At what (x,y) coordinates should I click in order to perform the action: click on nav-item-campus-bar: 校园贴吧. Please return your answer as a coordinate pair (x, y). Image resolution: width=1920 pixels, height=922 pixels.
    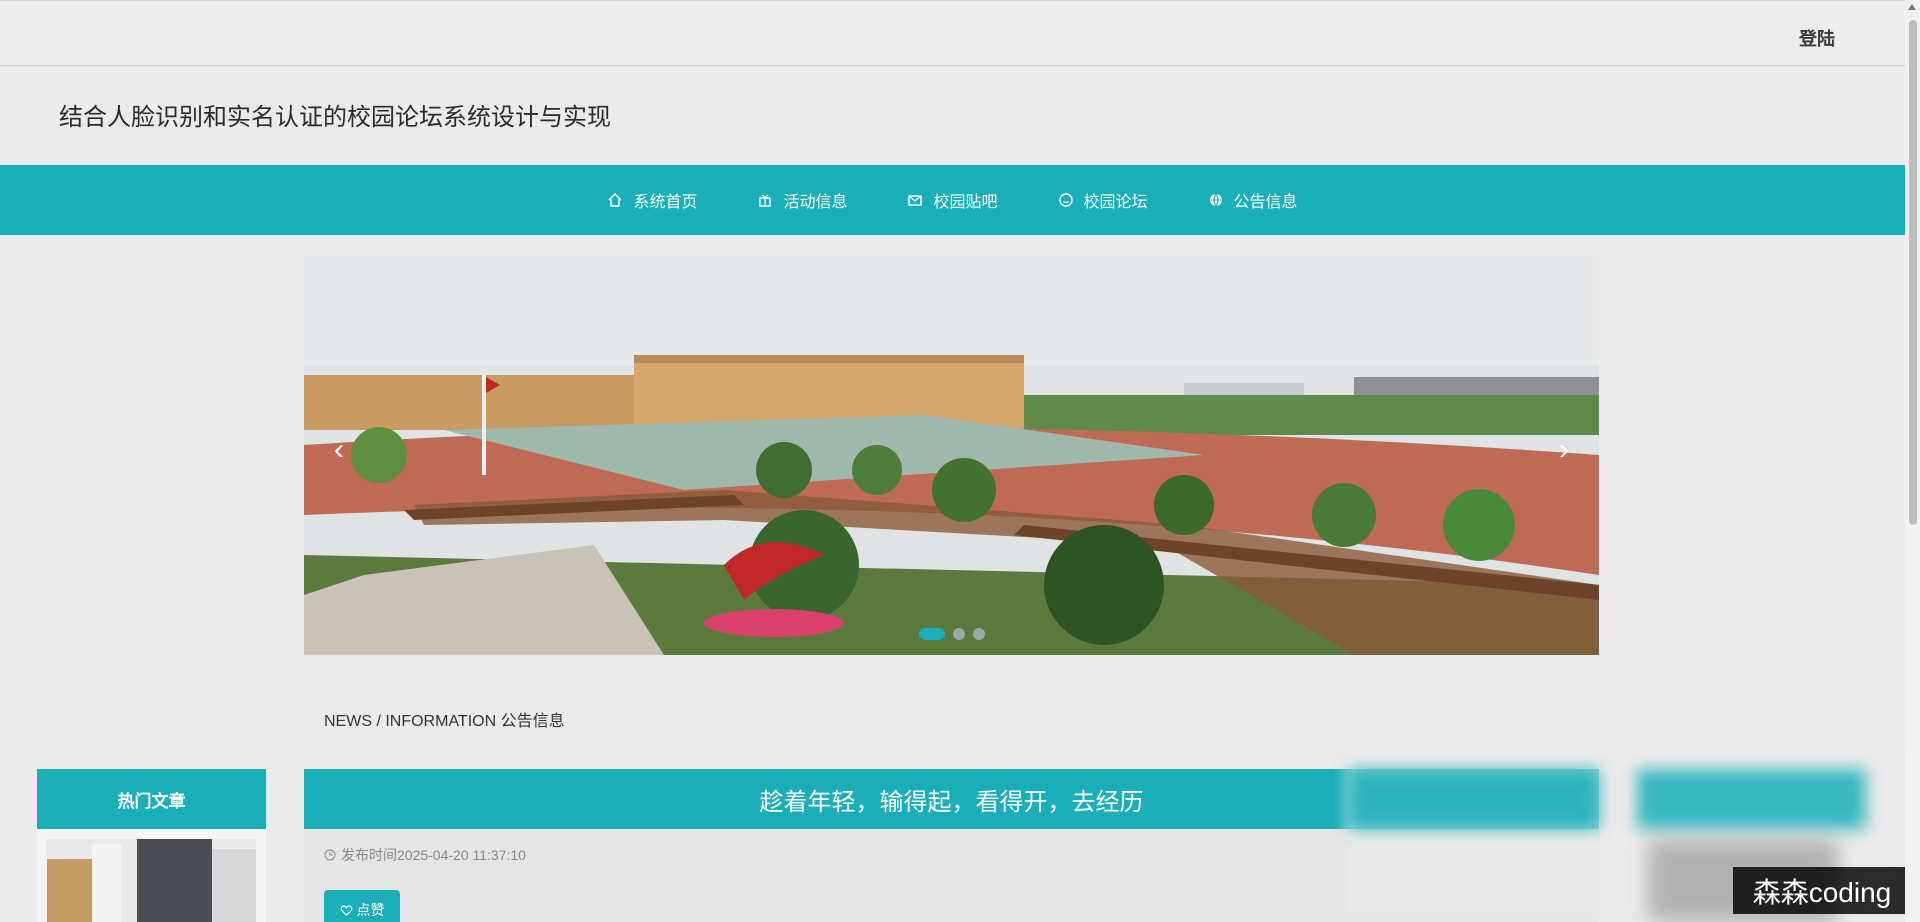
    Looking at the image, I should click on (952, 200).